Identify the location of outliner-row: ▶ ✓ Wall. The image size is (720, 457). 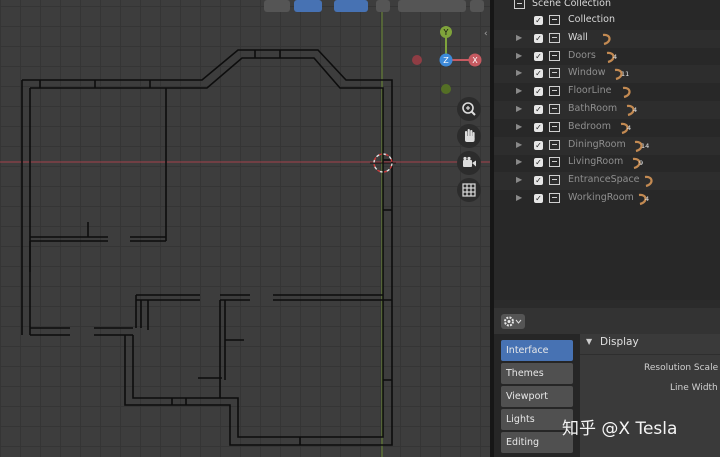
(607, 38).